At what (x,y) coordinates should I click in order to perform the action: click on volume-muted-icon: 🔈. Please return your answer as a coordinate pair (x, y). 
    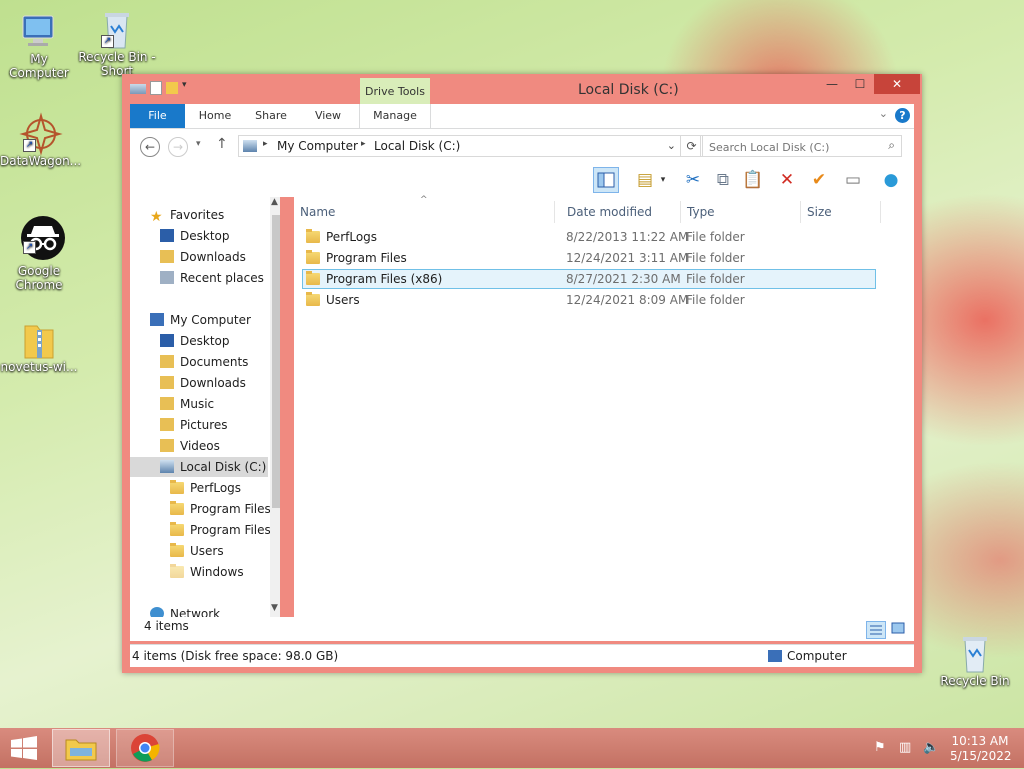
    Looking at the image, I should click on (931, 747).